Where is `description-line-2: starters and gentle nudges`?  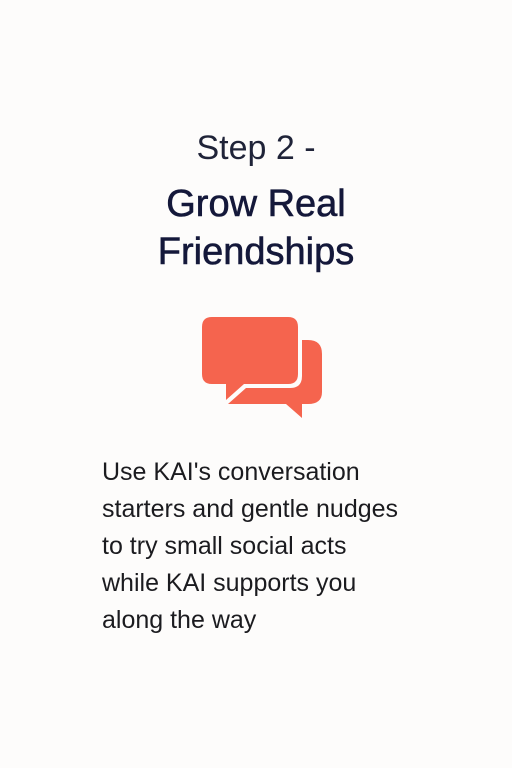 description-line-2: starters and gentle nudges is located at coordinates (250, 509).